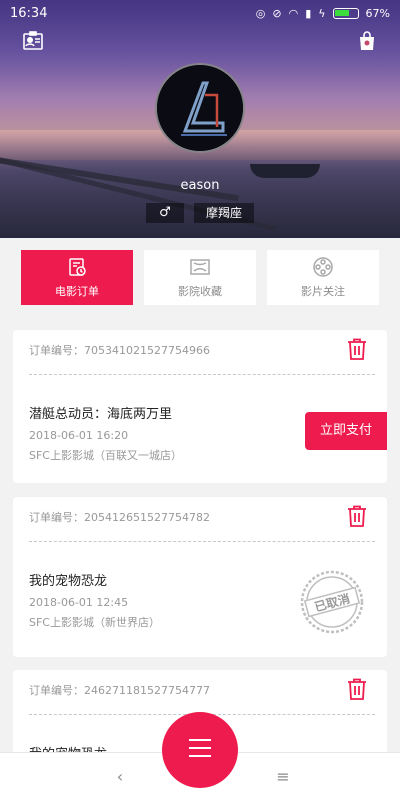  I want to click on status-bar: 16:34 ◎ ⊘ ◠ ▮ ϟ 67%, so click(200, 13).